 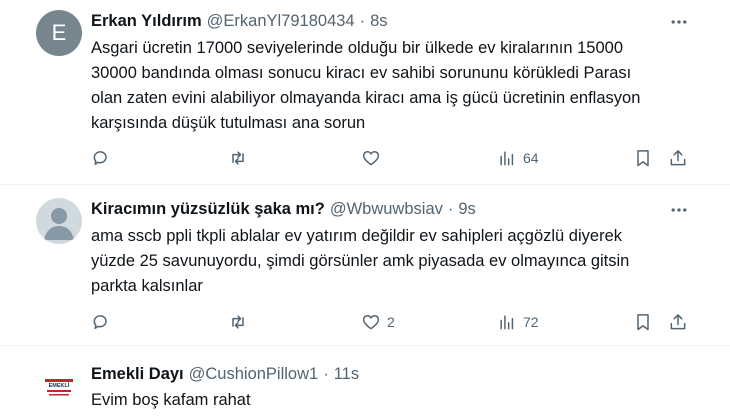 I want to click on author-handle: @Wbwuwbsiav, so click(x=386, y=209).